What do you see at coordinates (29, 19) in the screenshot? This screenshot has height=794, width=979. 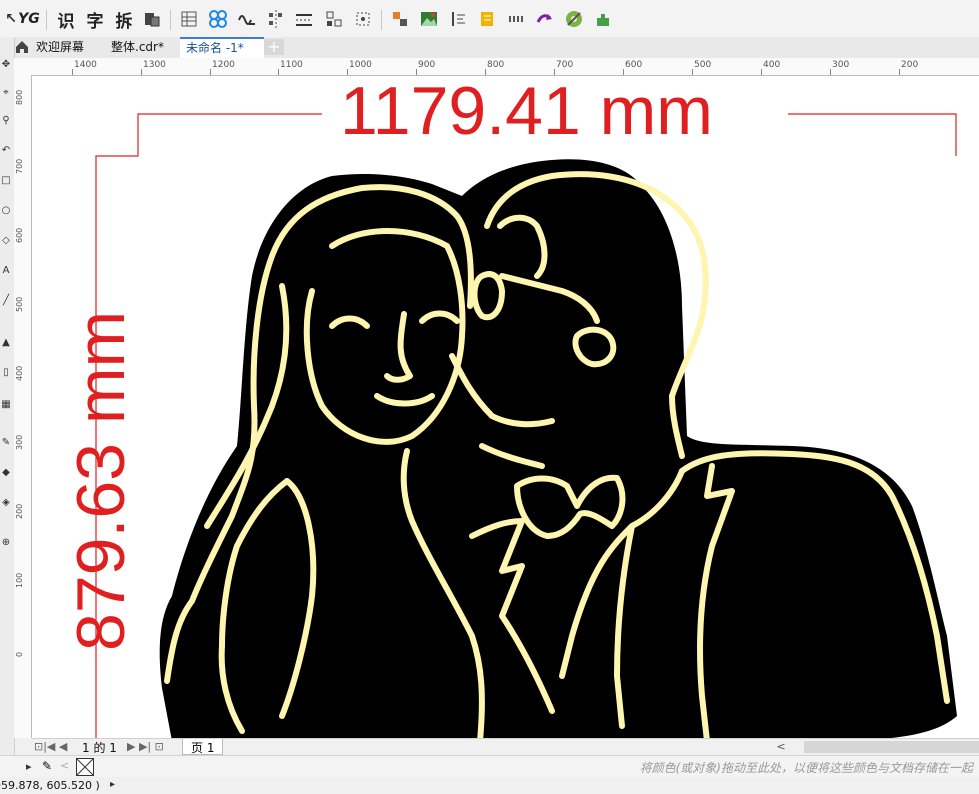 I see `yg-logo: YG` at bounding box center [29, 19].